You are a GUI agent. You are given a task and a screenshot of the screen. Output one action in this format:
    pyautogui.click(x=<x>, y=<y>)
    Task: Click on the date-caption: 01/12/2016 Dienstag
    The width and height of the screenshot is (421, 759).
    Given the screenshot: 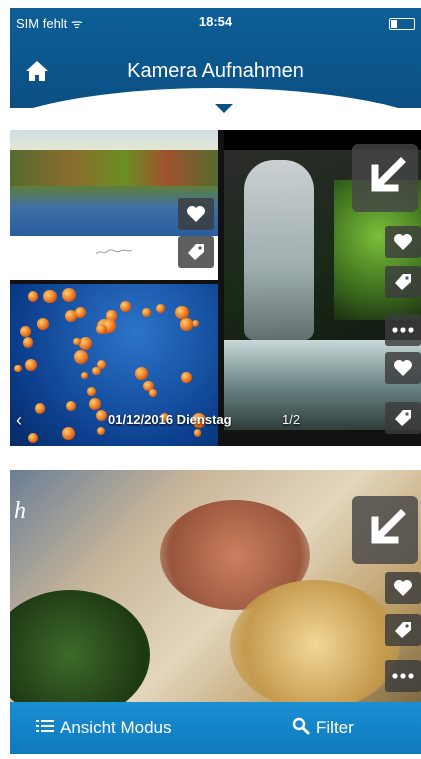 What is the action you would take?
    pyautogui.click(x=170, y=419)
    